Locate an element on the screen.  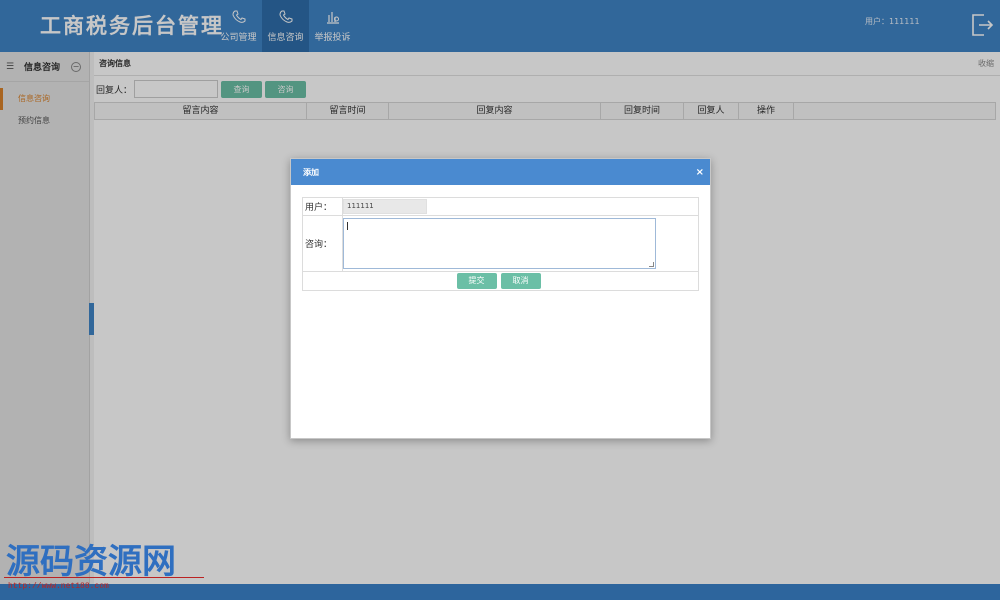
form-row-consult: 咨询： is located at coordinates (500, 244).